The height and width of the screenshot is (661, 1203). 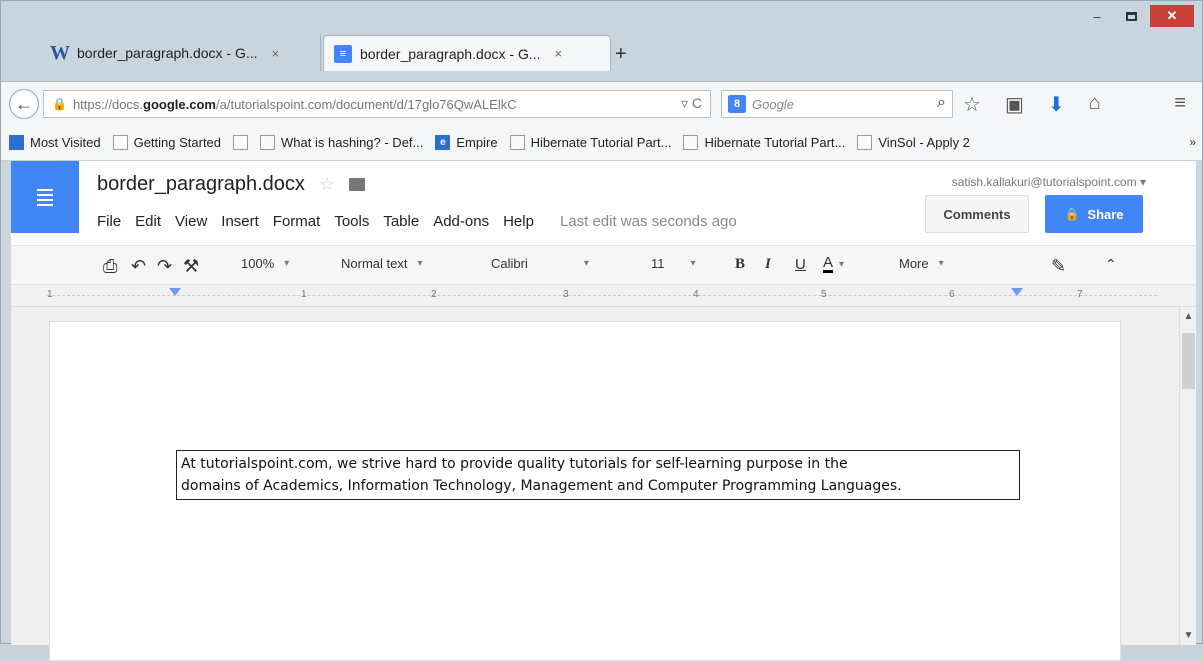 I want to click on url-prefix: https://docs., so click(x=108, y=104).